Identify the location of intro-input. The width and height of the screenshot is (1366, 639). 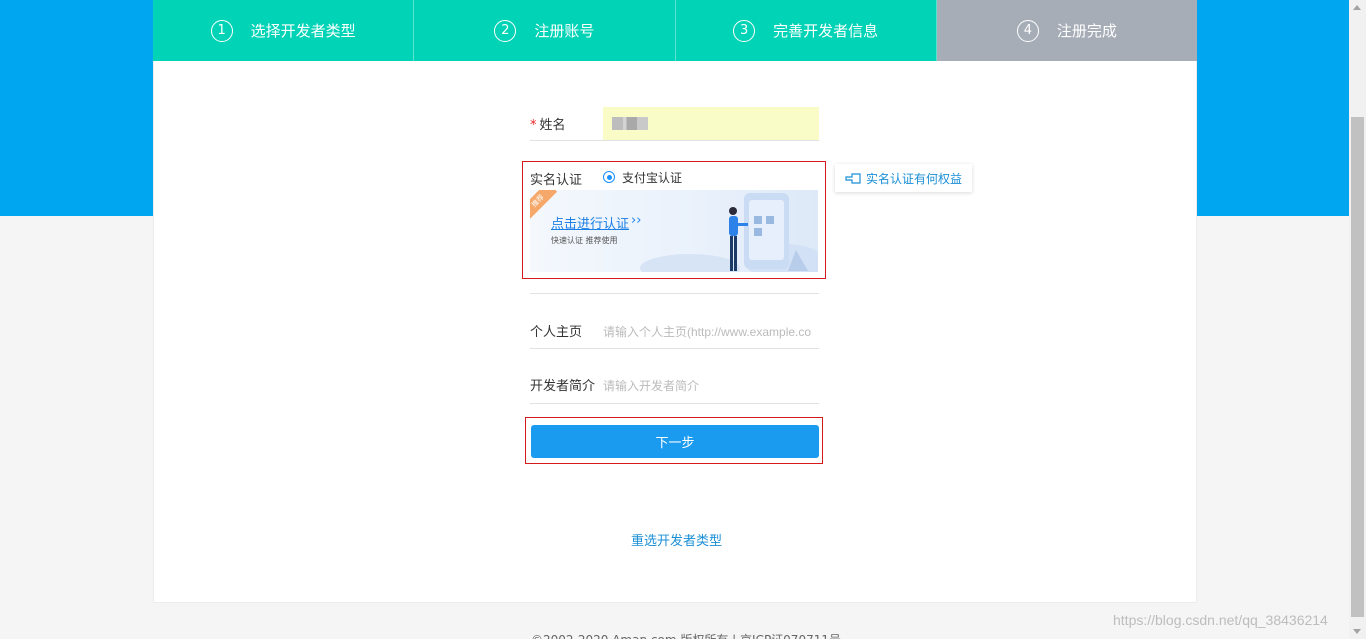
(711, 386).